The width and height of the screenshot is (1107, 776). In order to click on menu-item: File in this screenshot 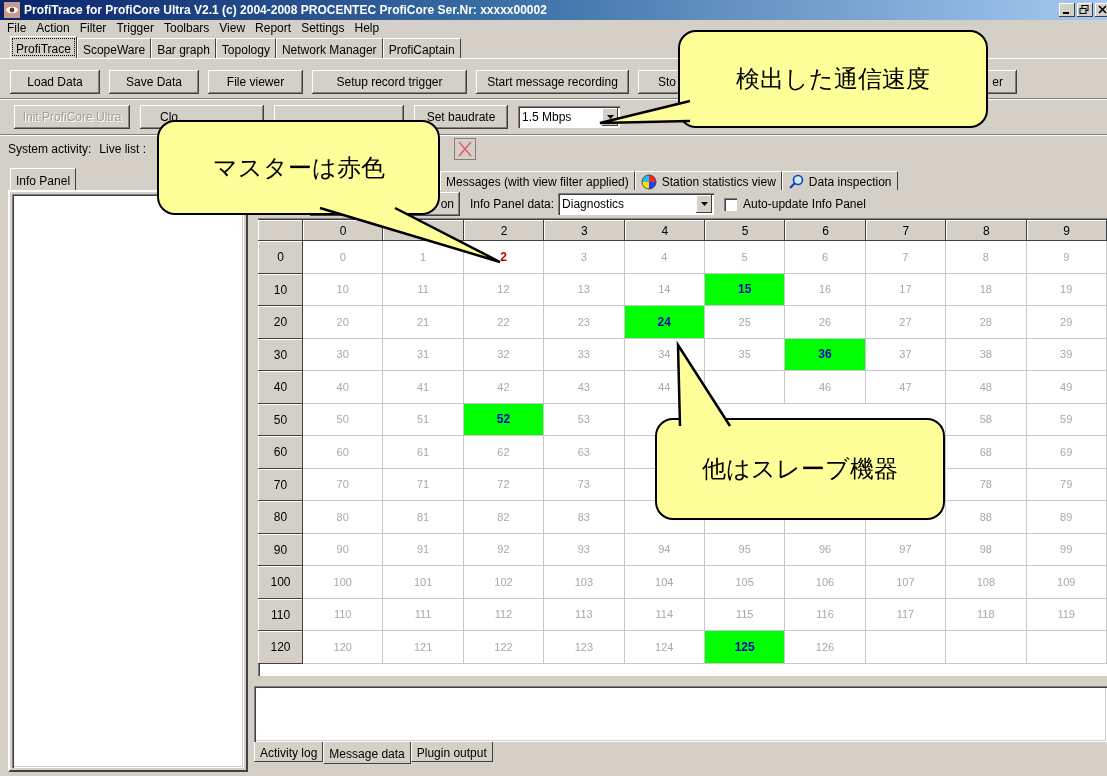, I will do `click(17, 28)`.